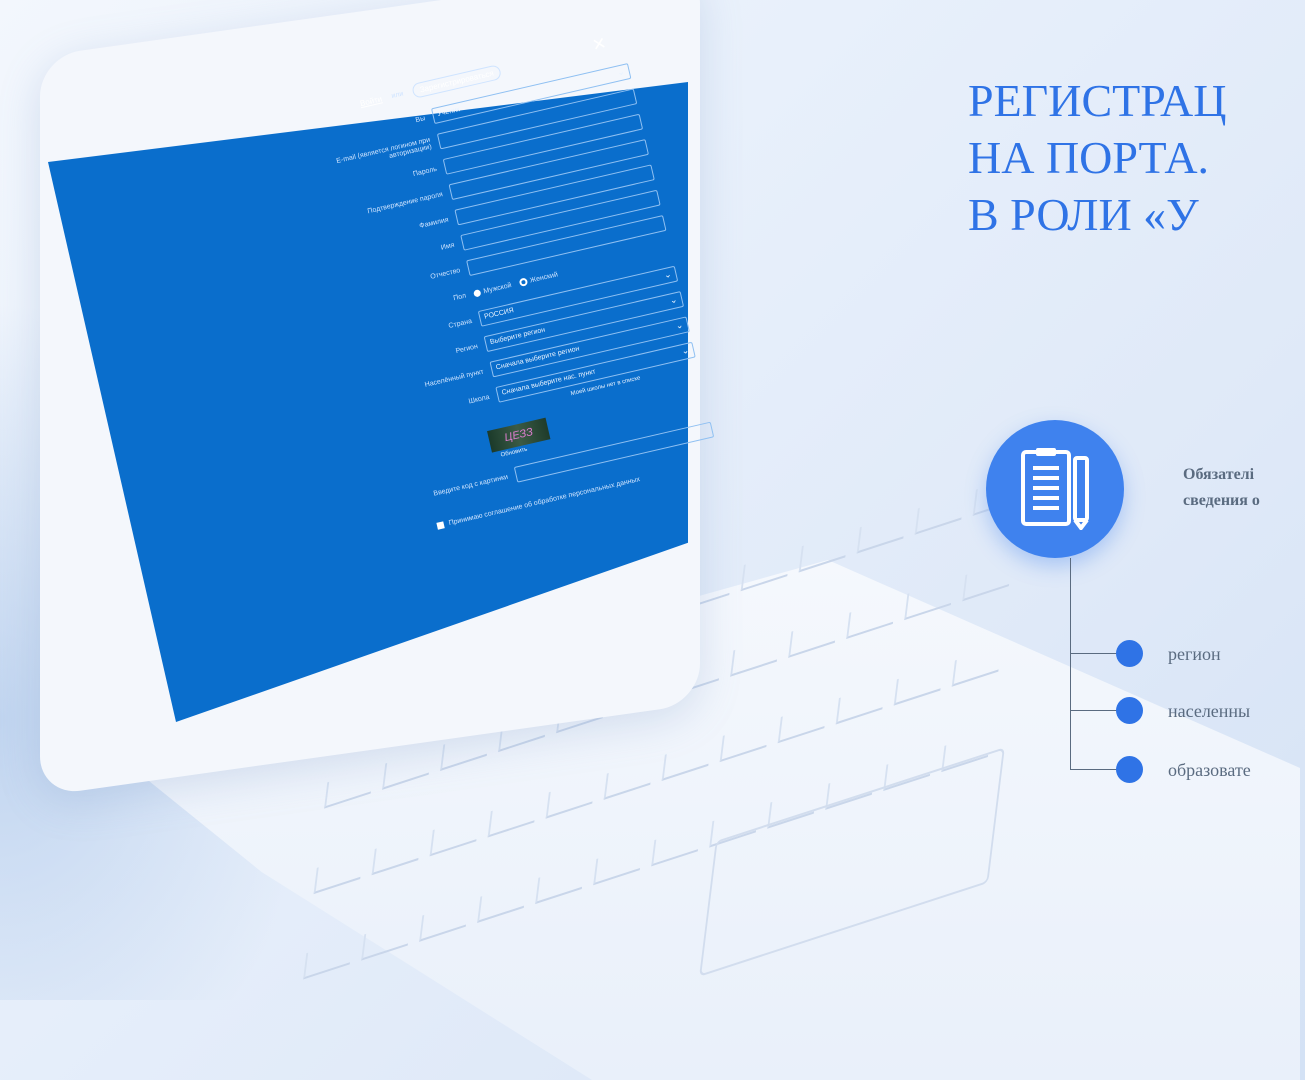 This screenshot has width=1305, height=1080. I want to click on country-value: РОССИЯ, so click(499, 314).